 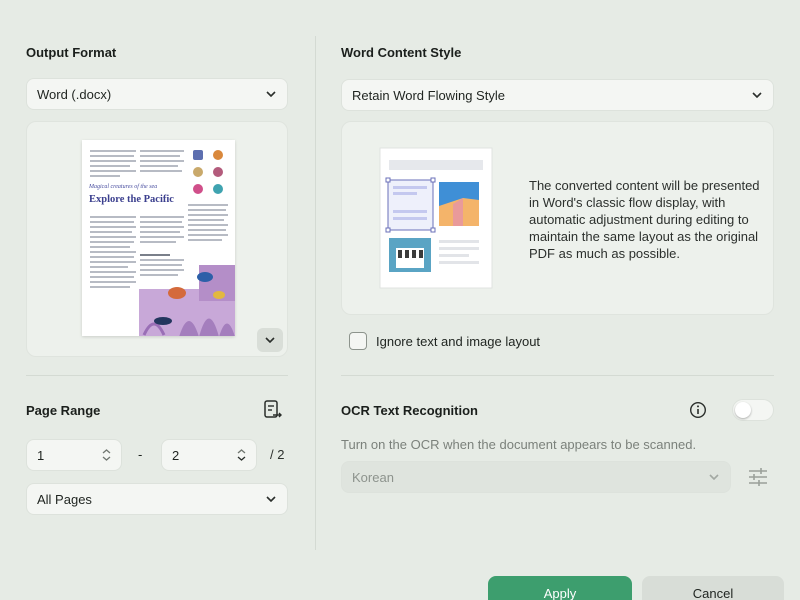 I want to click on ocr-language-value: Korean, so click(x=373, y=477).